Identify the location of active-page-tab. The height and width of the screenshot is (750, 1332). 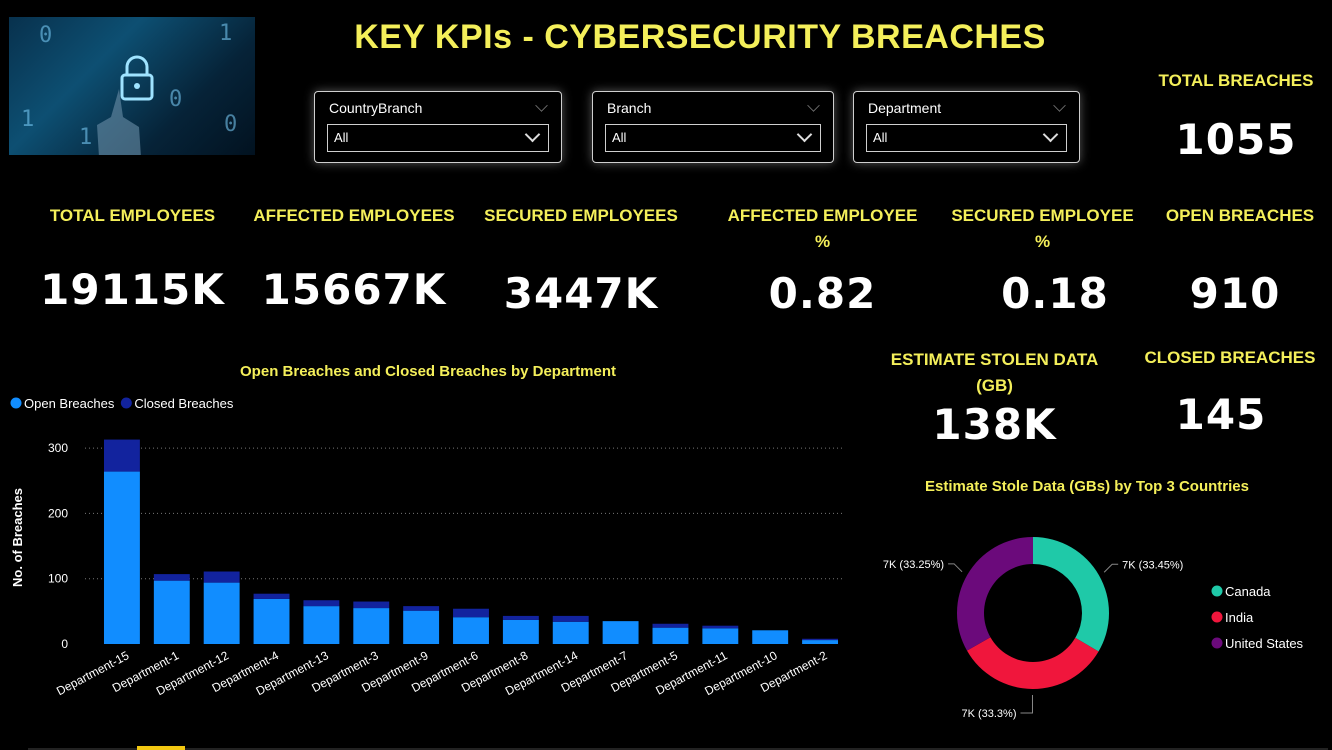
(161, 748).